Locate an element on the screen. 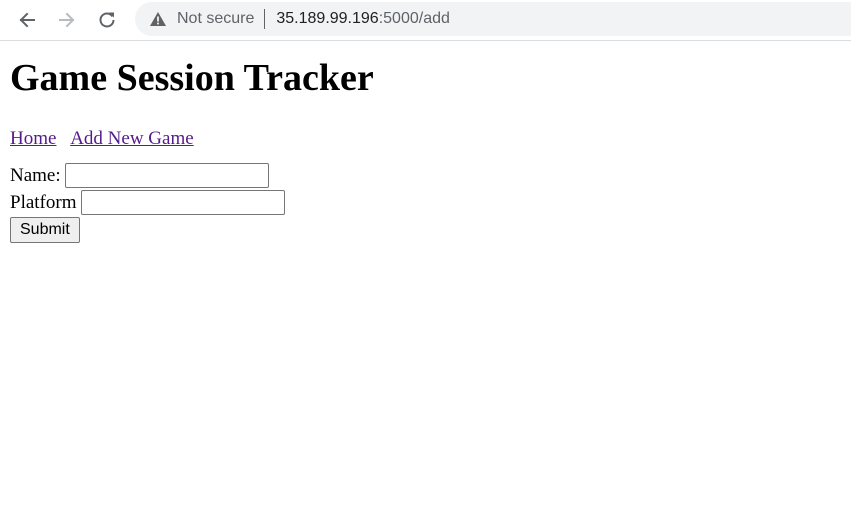  back-button is located at coordinates (27, 20).